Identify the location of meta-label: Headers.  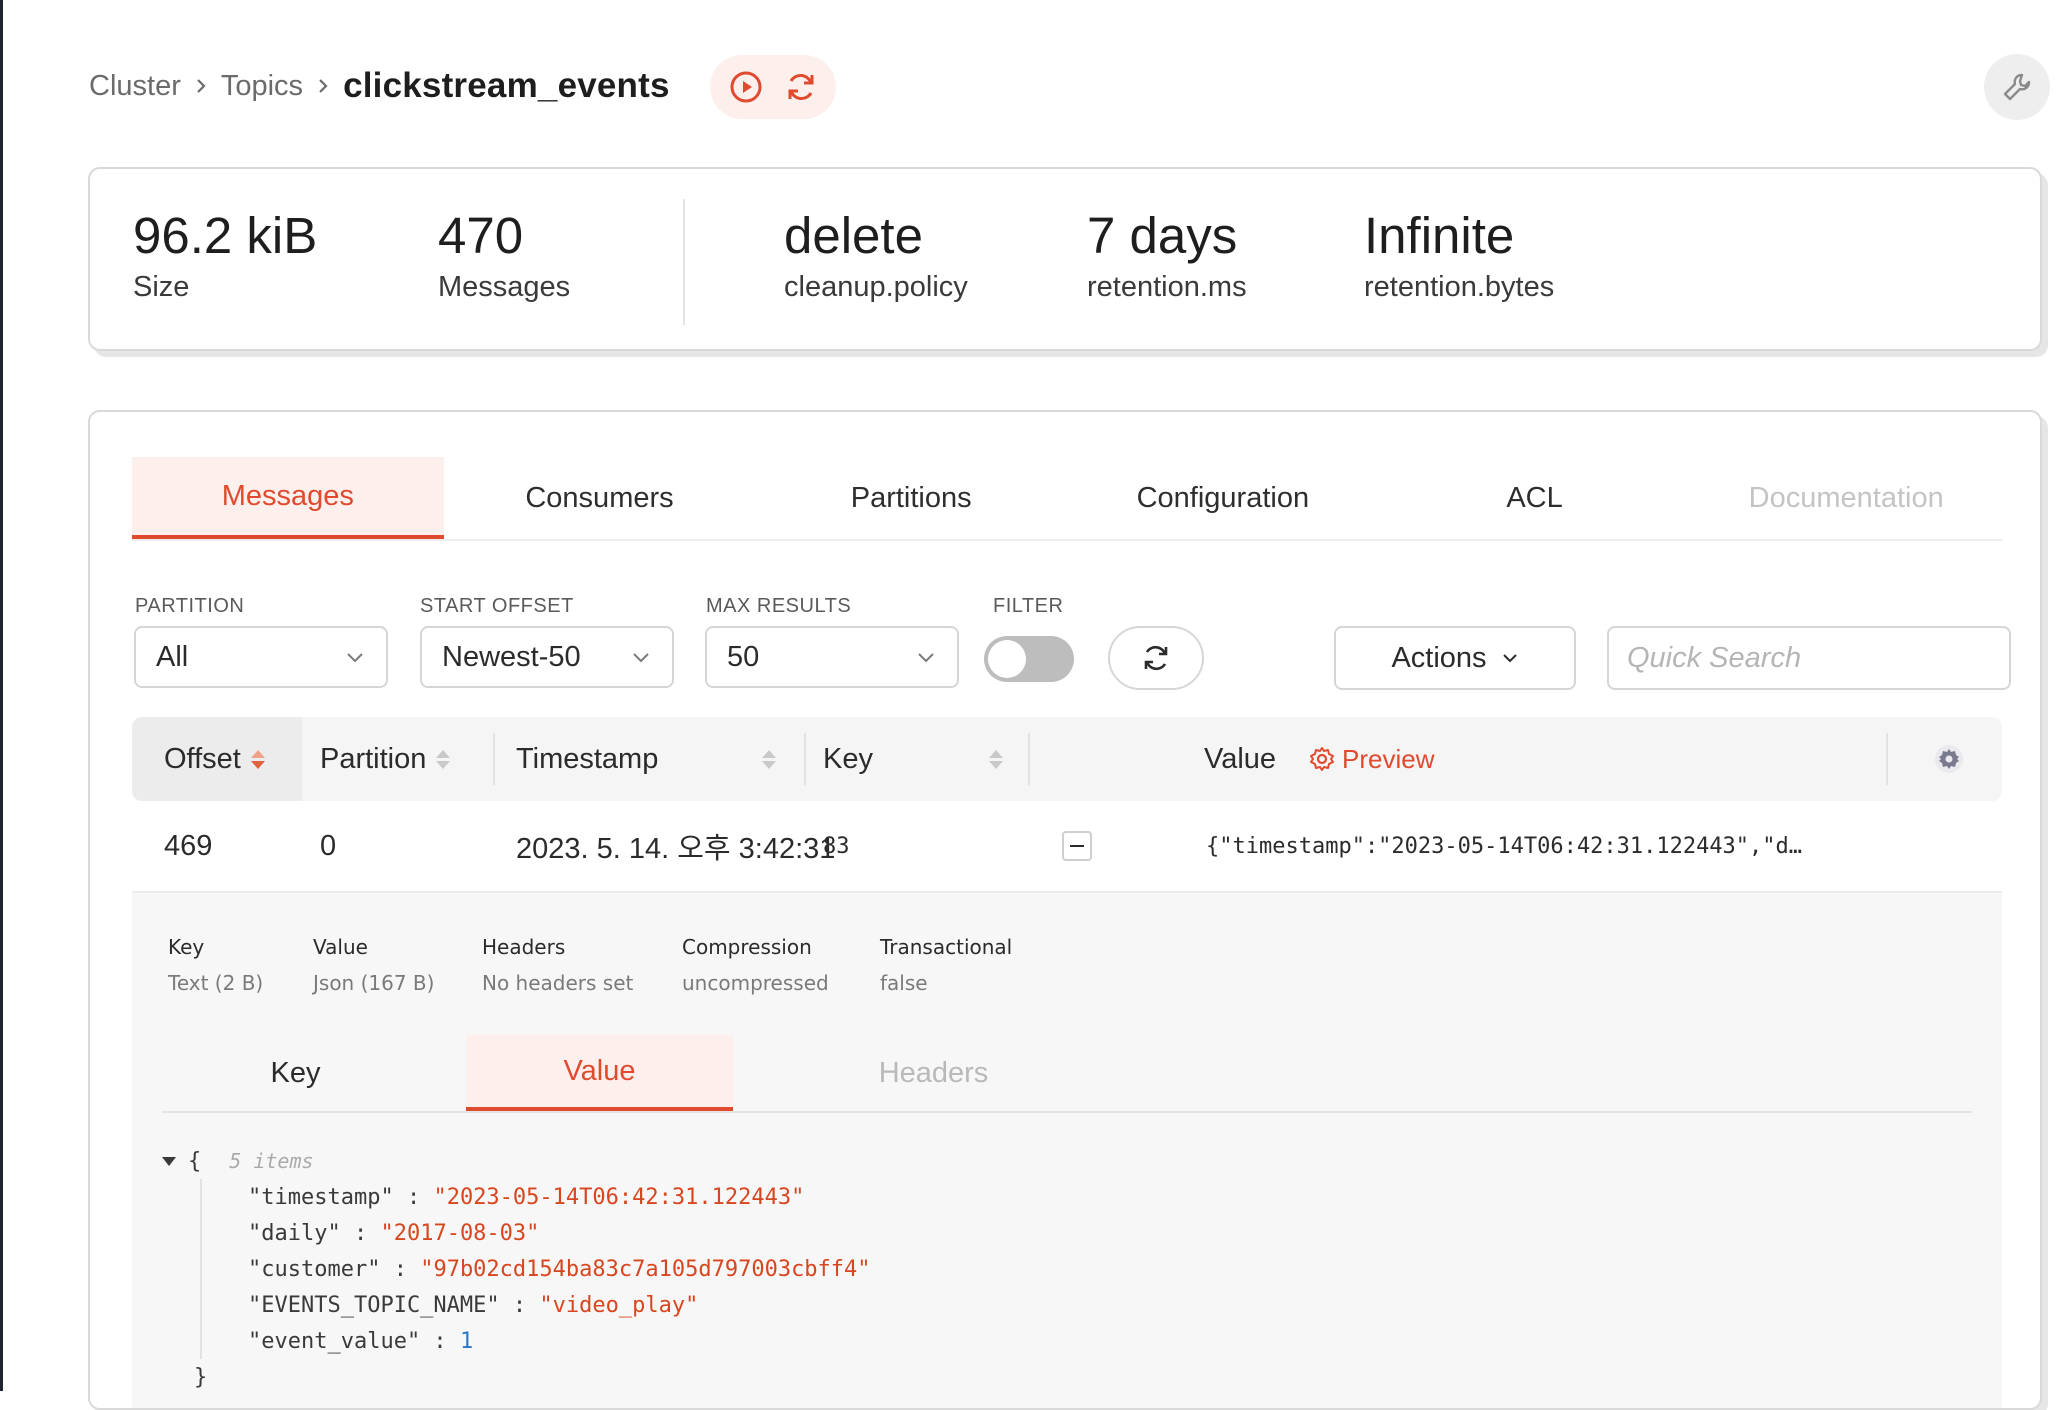
(524, 947).